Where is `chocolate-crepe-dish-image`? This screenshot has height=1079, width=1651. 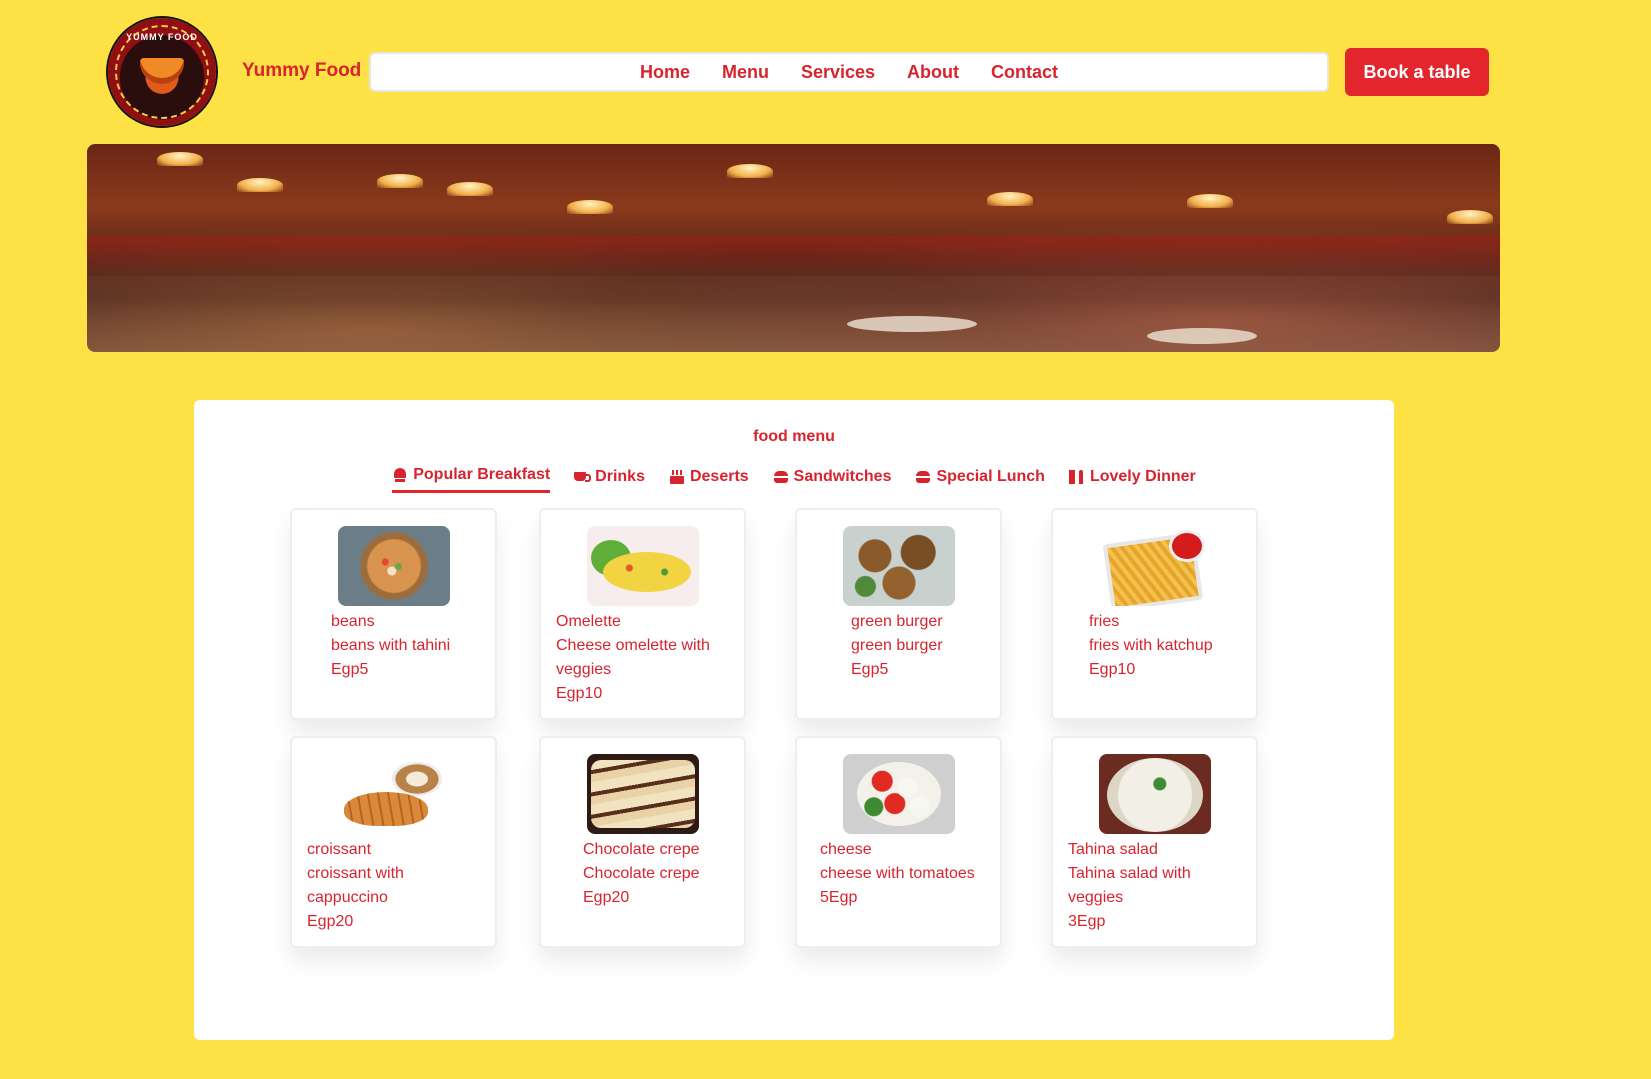
chocolate-crepe-dish-image is located at coordinates (643, 794).